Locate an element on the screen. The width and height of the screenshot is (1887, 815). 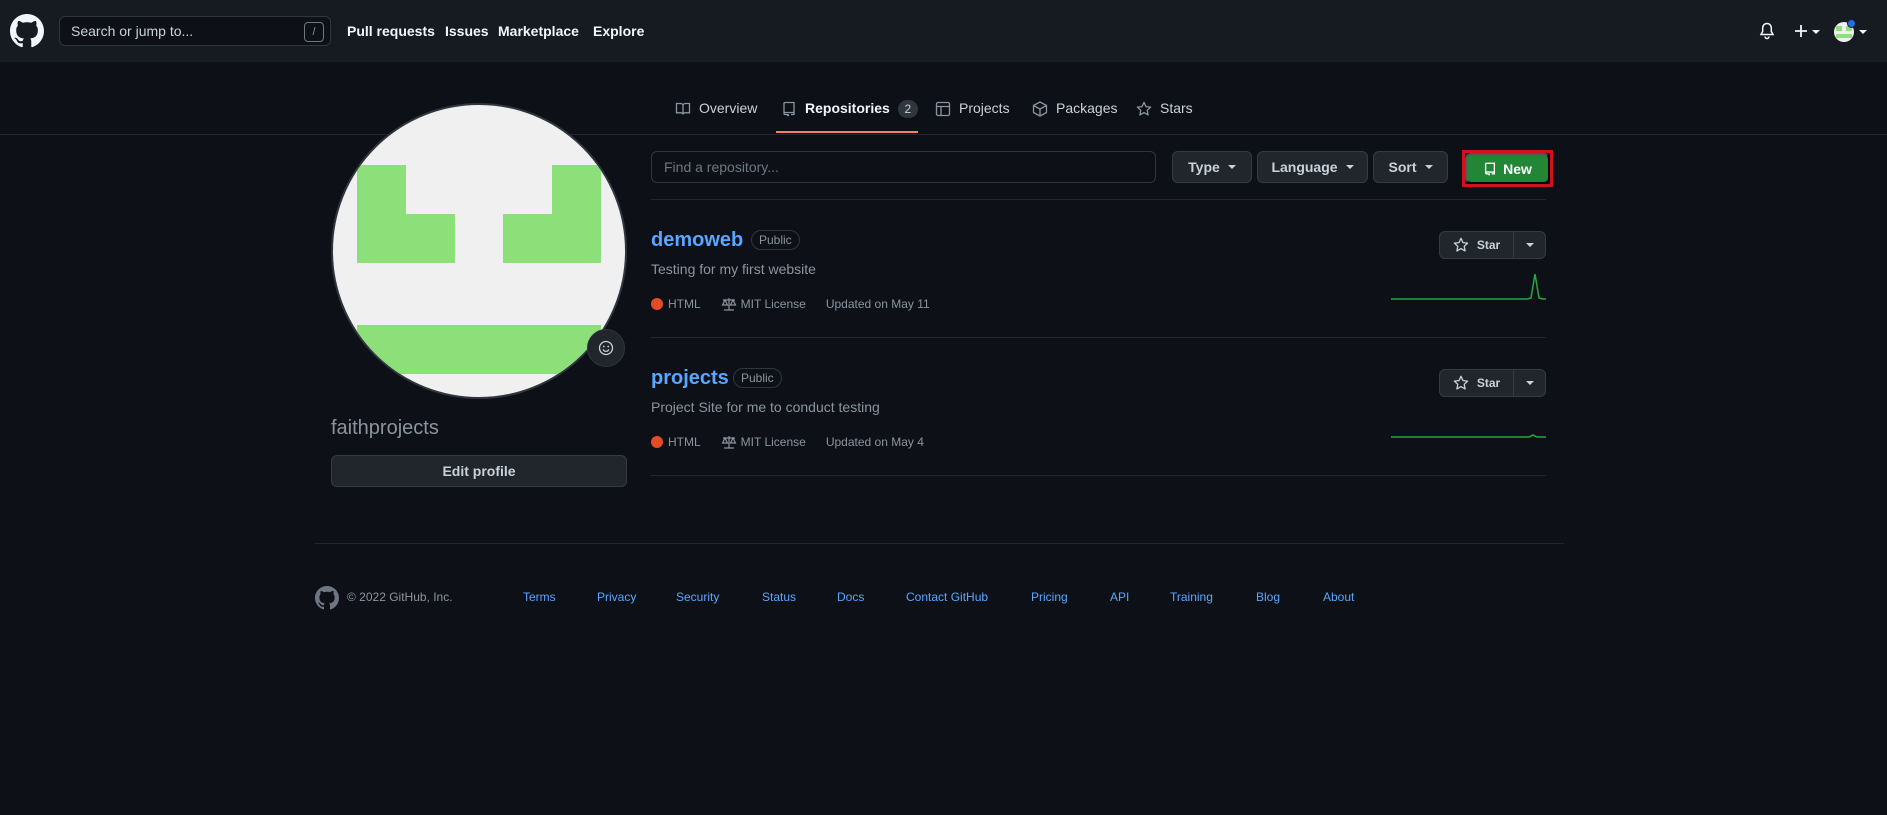
tab-overview-label: Overview is located at coordinates (728, 108).